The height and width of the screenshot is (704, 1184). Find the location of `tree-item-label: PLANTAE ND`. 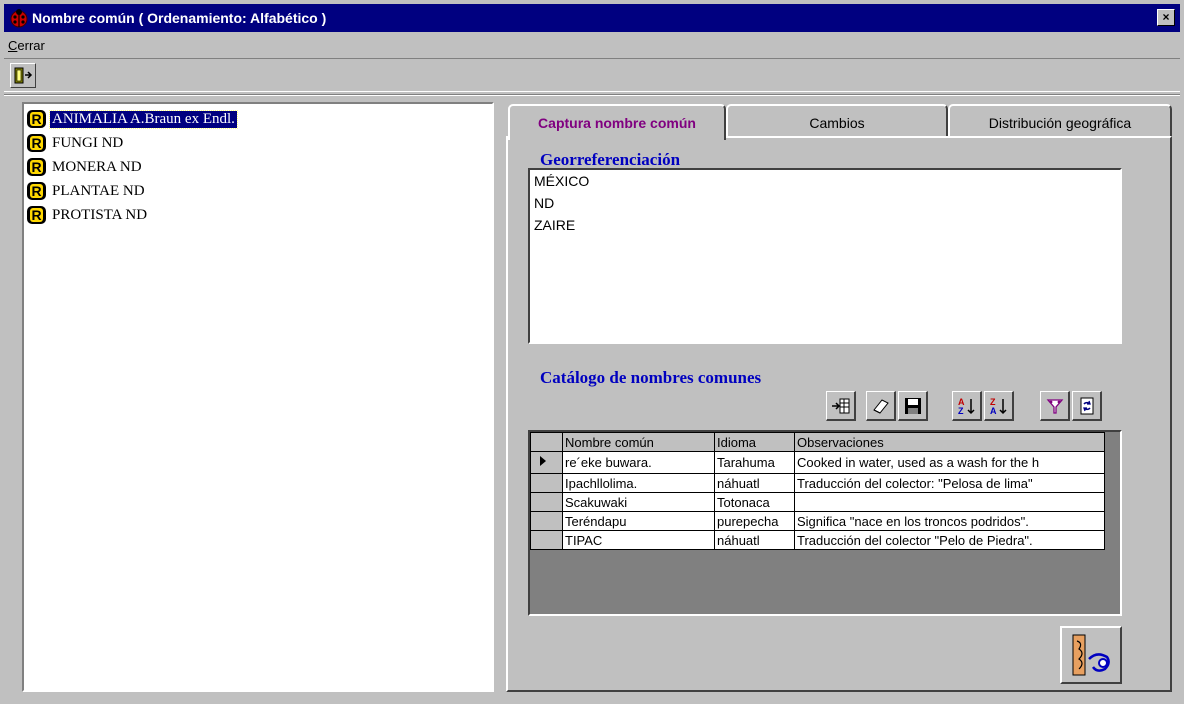

tree-item-label: PLANTAE ND is located at coordinates (98, 190).